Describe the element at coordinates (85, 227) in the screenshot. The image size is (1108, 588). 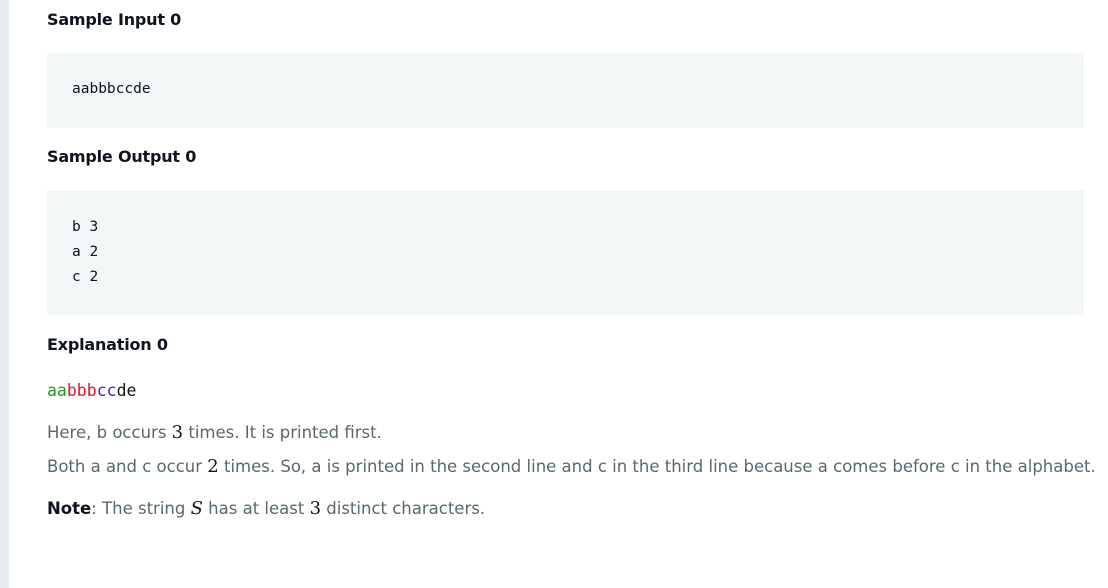
I see `code-line: b 3` at that location.